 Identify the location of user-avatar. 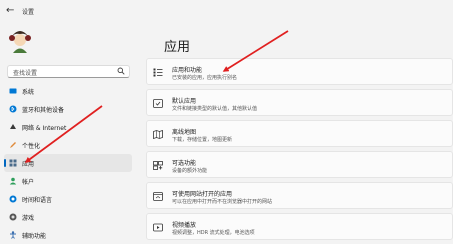
(20, 41).